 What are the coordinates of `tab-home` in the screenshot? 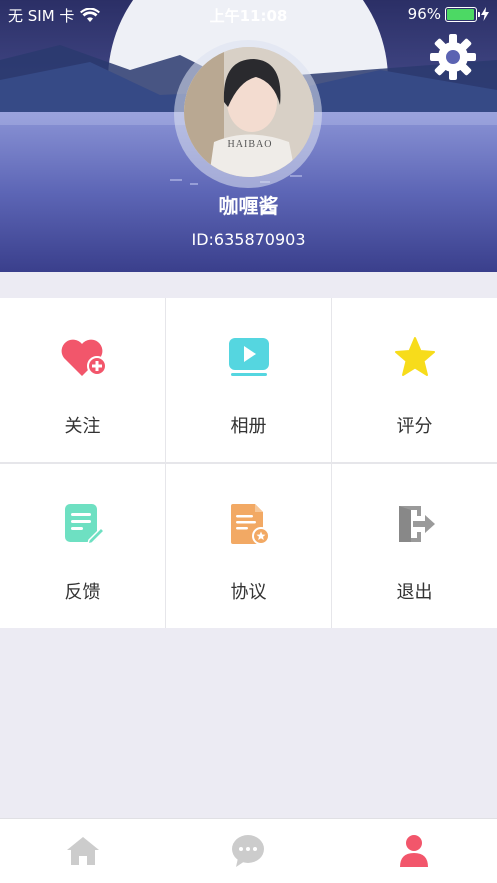 It's located at (83, 851).